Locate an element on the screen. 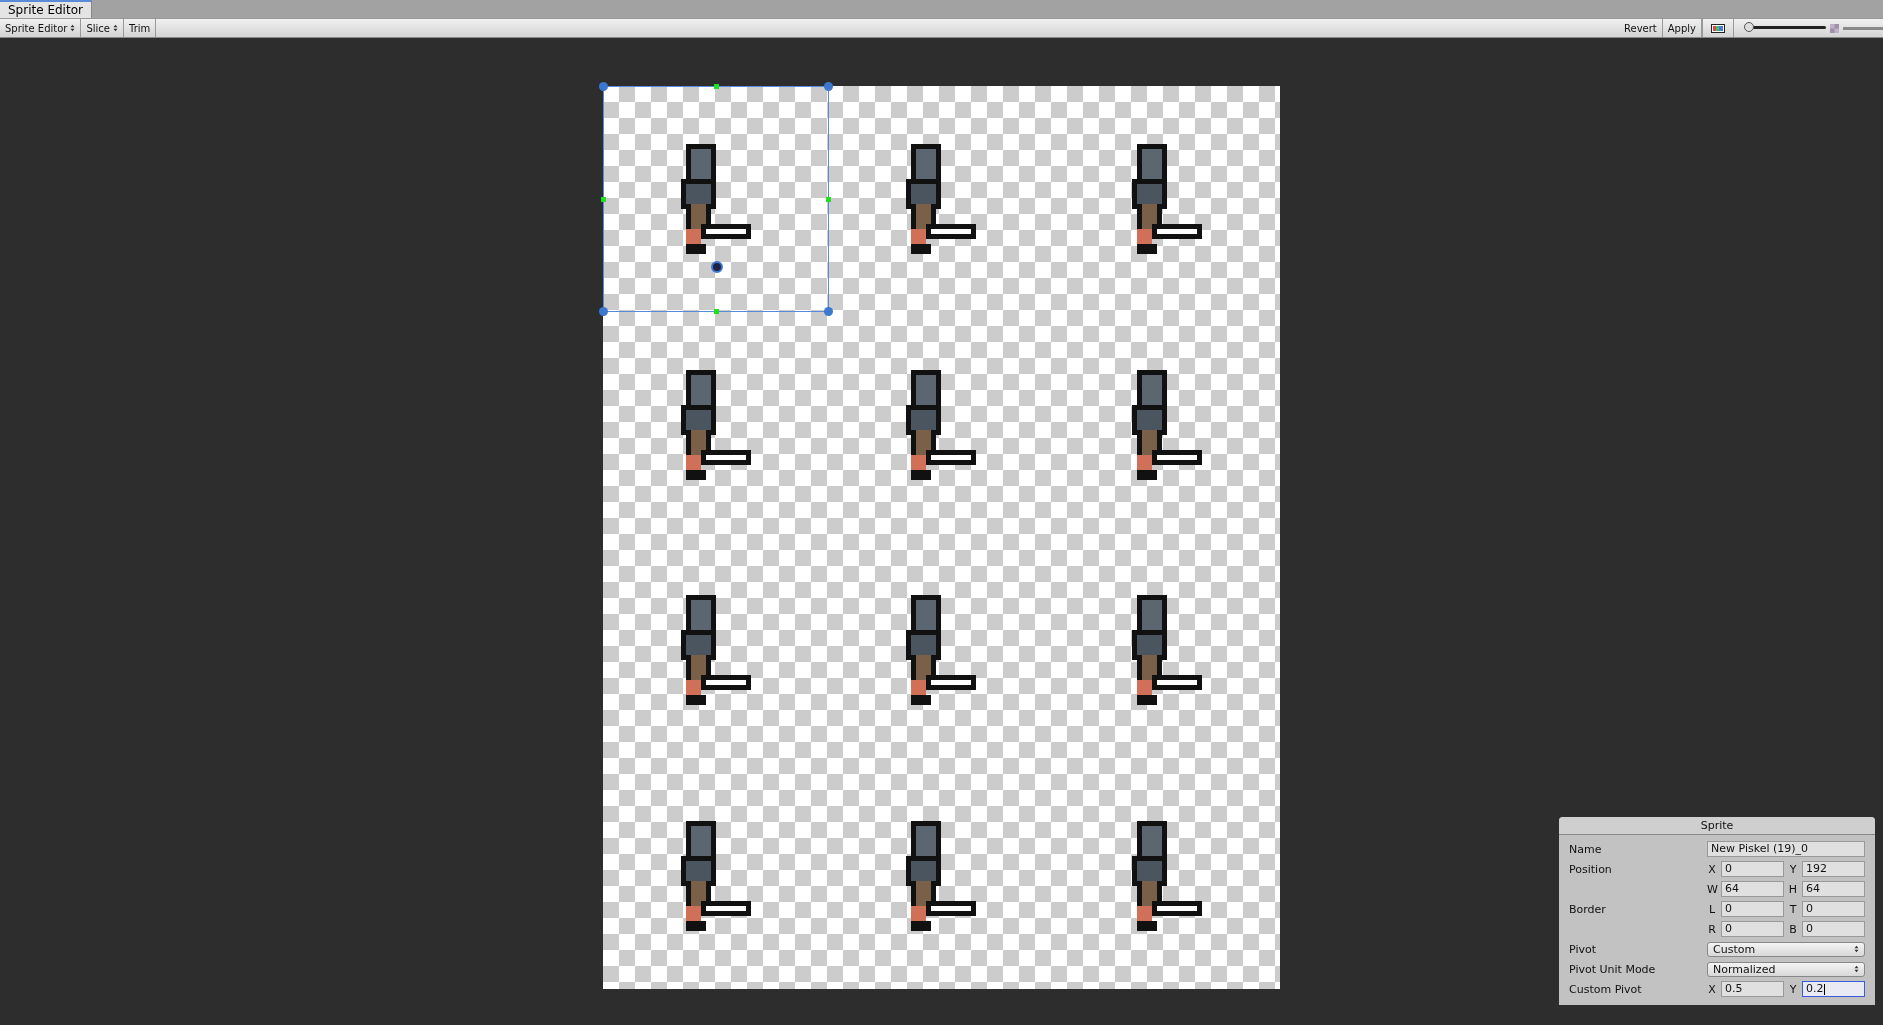 The width and height of the screenshot is (1883, 1025). checker-icon is located at coordinates (1834, 28).